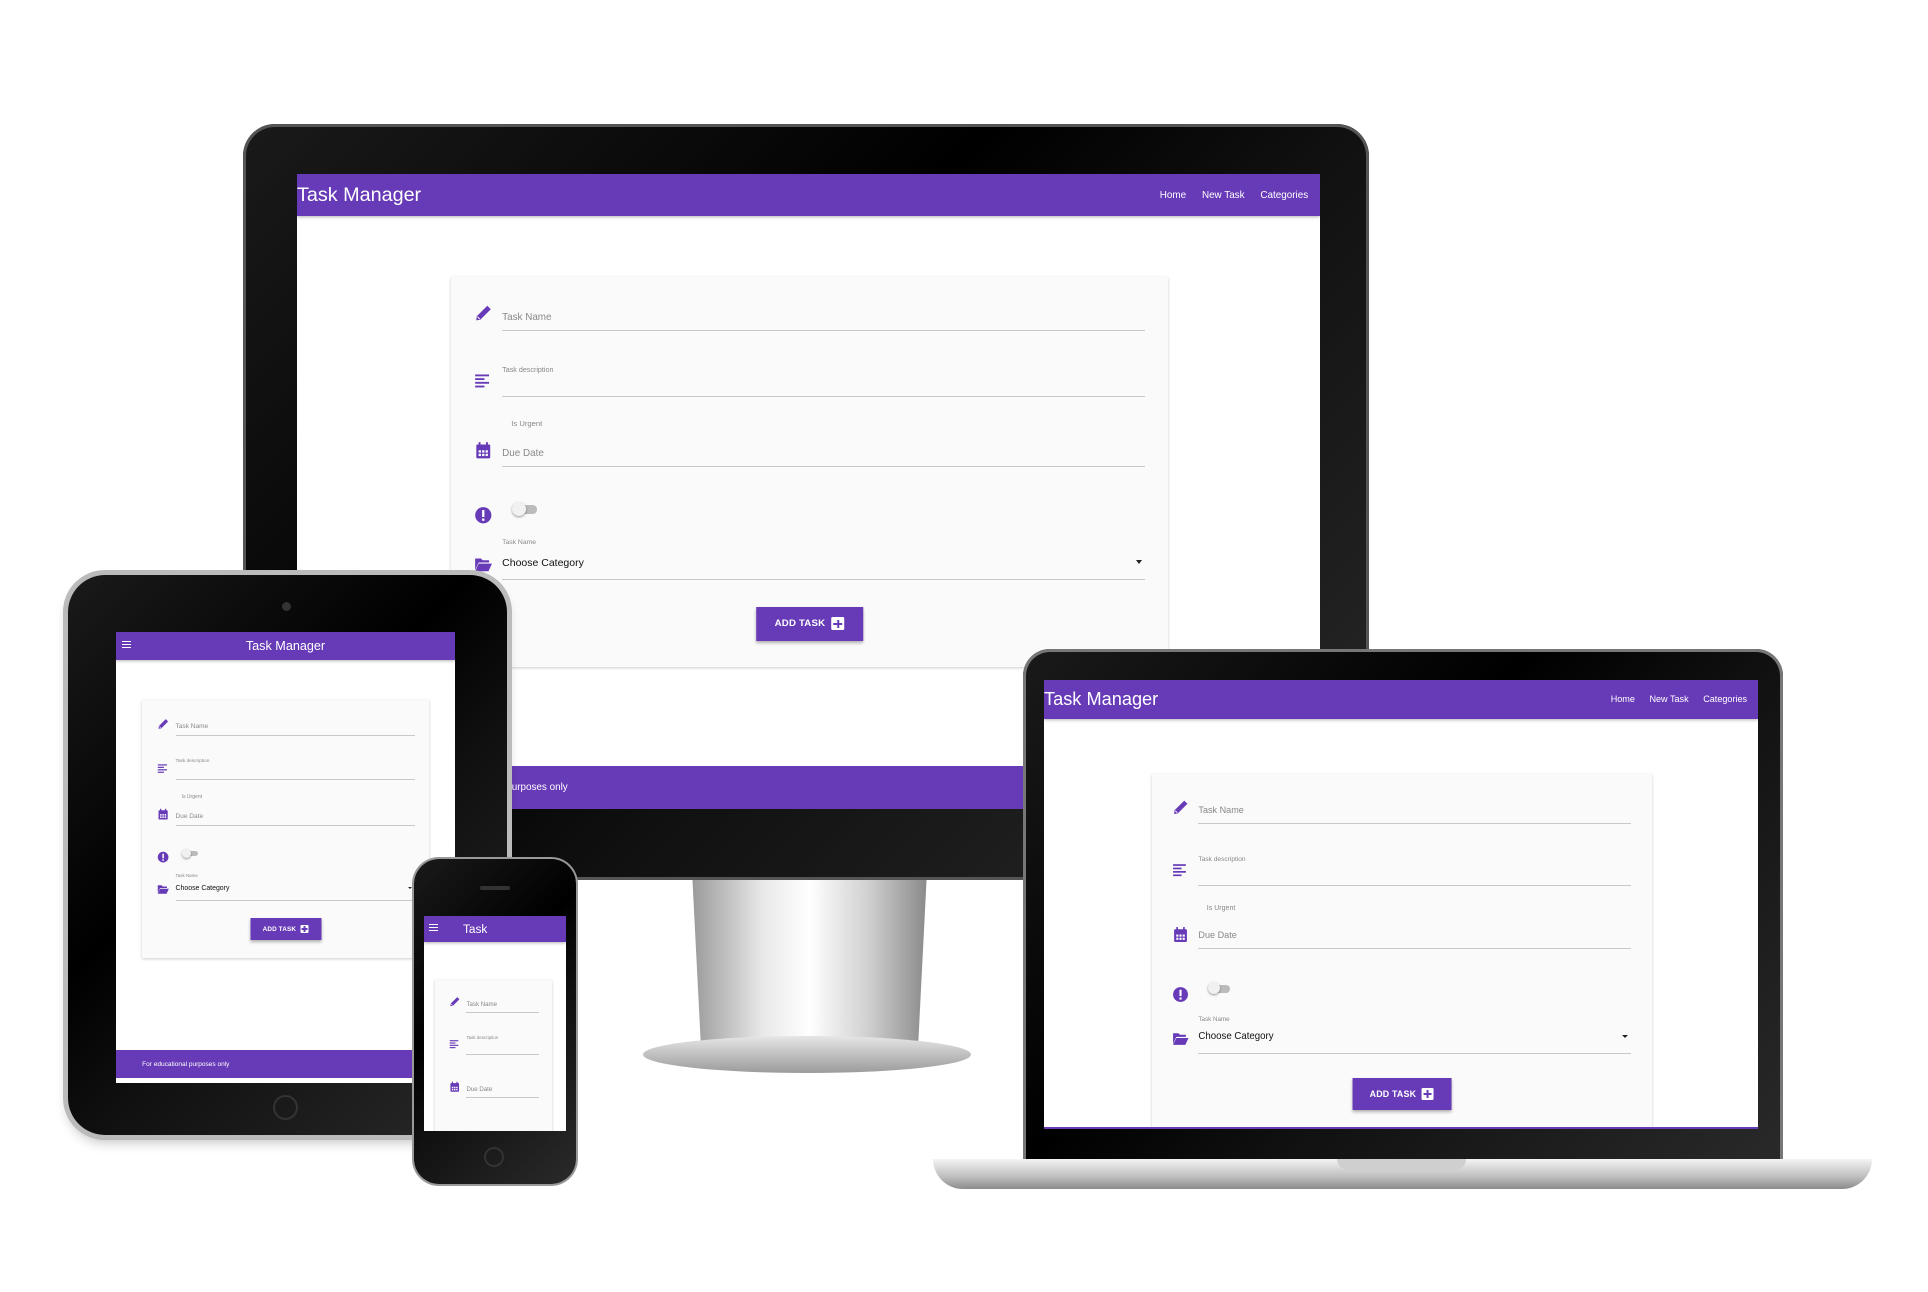 This screenshot has width=1928, height=1292. What do you see at coordinates (285, 1064) in the screenshot?
I see `footer: For educational purposes only © Code In` at bounding box center [285, 1064].